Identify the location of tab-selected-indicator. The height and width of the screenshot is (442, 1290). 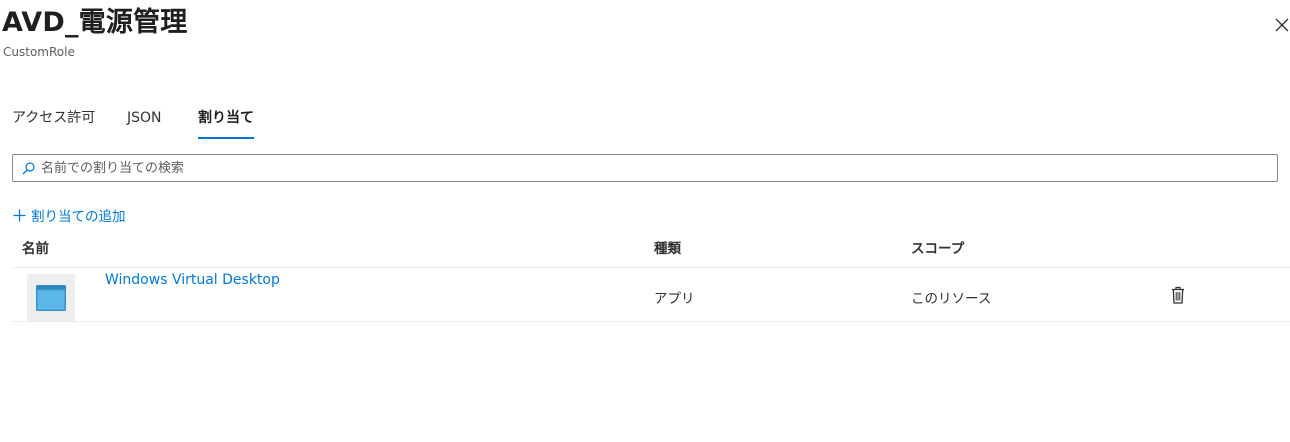
(226, 138).